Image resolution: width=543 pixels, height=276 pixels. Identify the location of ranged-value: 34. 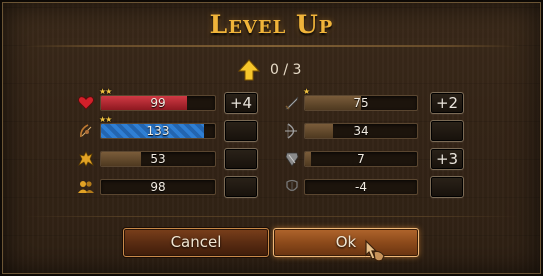
(361, 131).